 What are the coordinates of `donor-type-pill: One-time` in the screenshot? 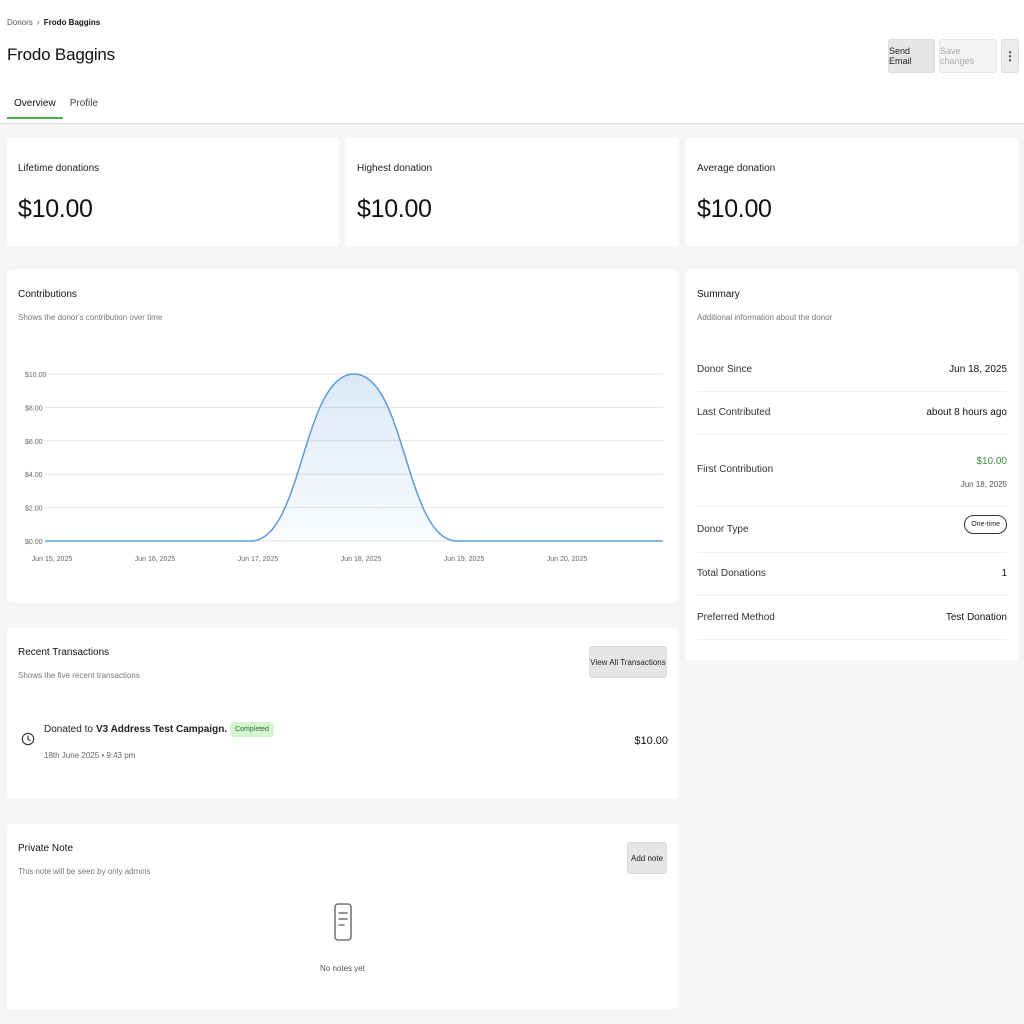 It's located at (985, 524).